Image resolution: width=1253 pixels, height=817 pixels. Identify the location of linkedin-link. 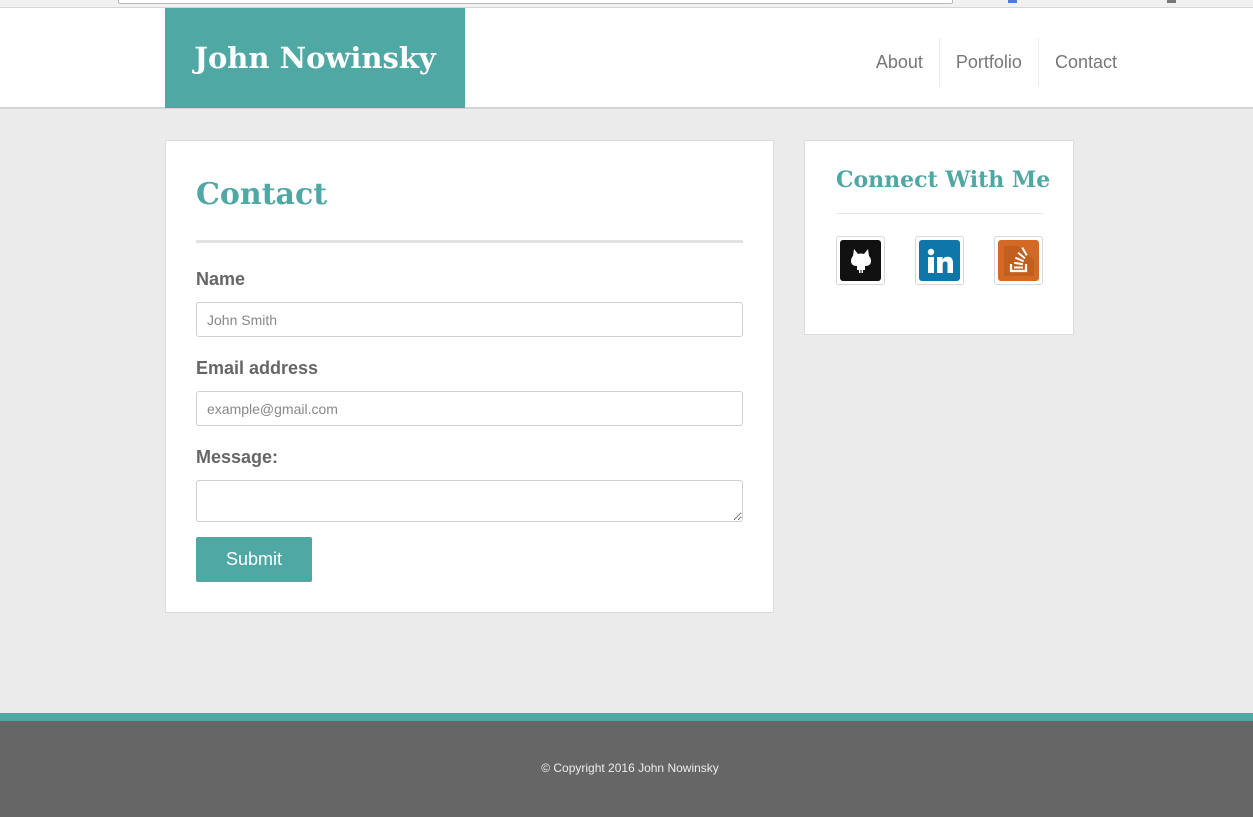
(939, 260).